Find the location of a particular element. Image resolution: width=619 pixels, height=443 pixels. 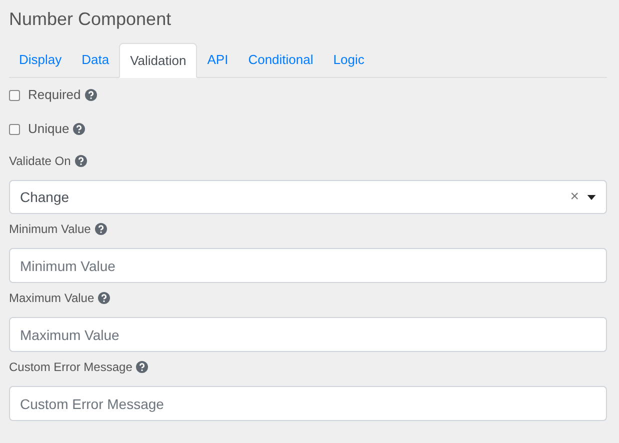

checkbox-label: Required is located at coordinates (54, 95).